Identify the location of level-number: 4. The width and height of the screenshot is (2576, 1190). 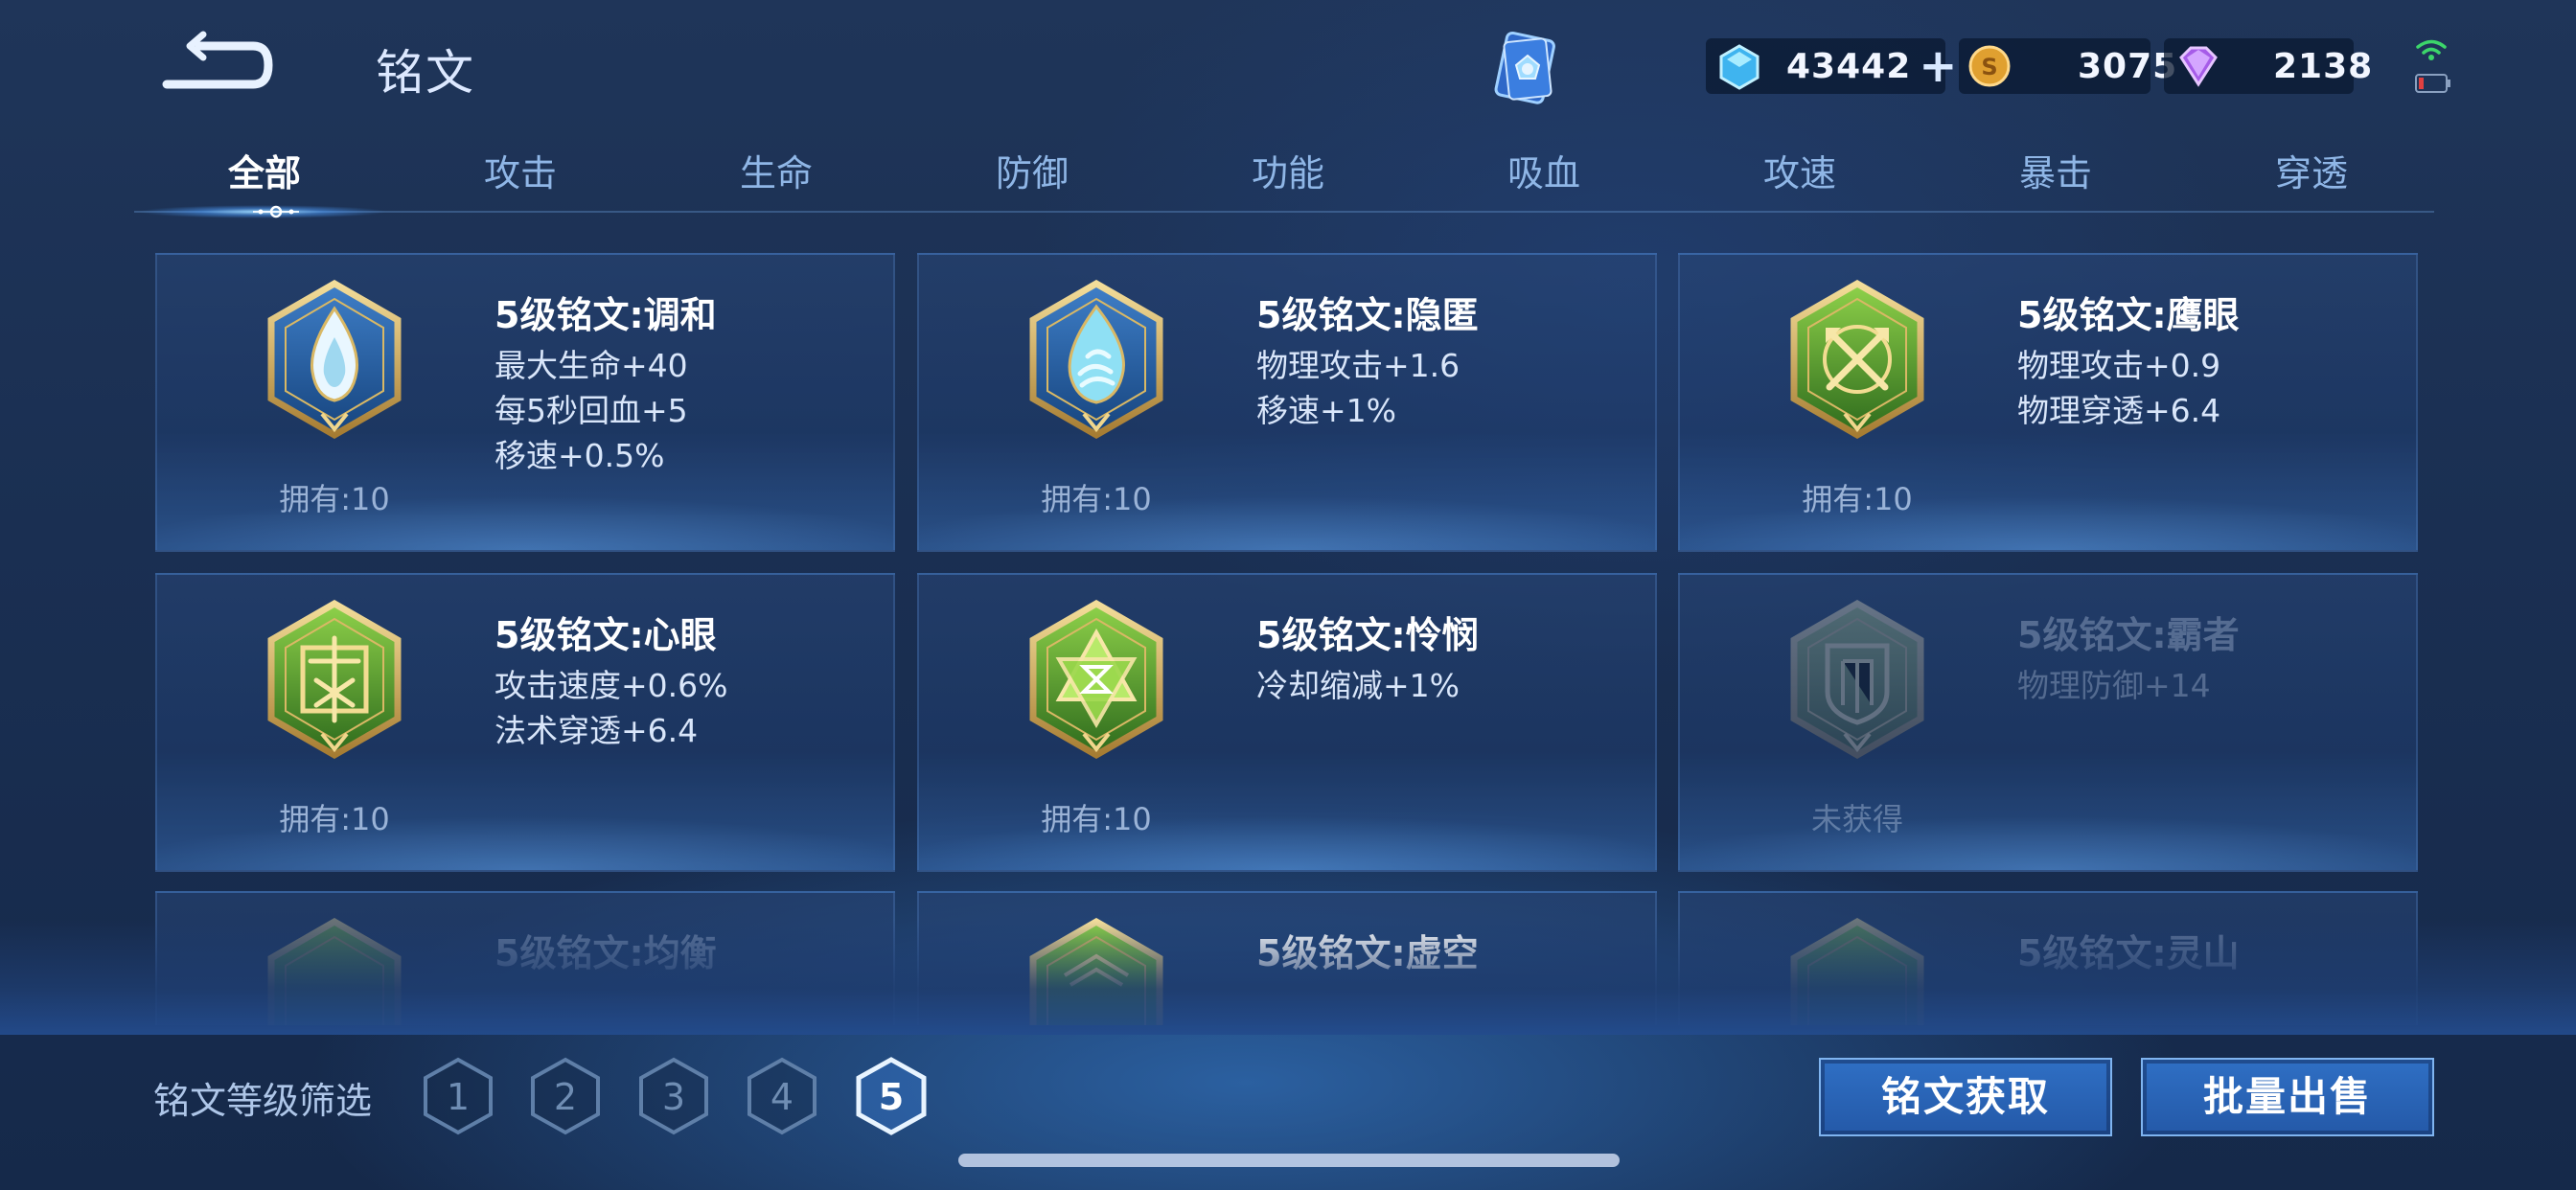
(782, 1097).